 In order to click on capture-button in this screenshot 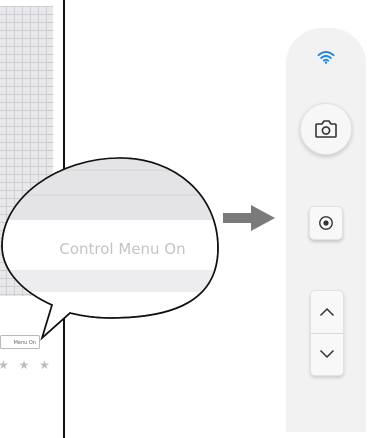, I will do `click(326, 129)`.